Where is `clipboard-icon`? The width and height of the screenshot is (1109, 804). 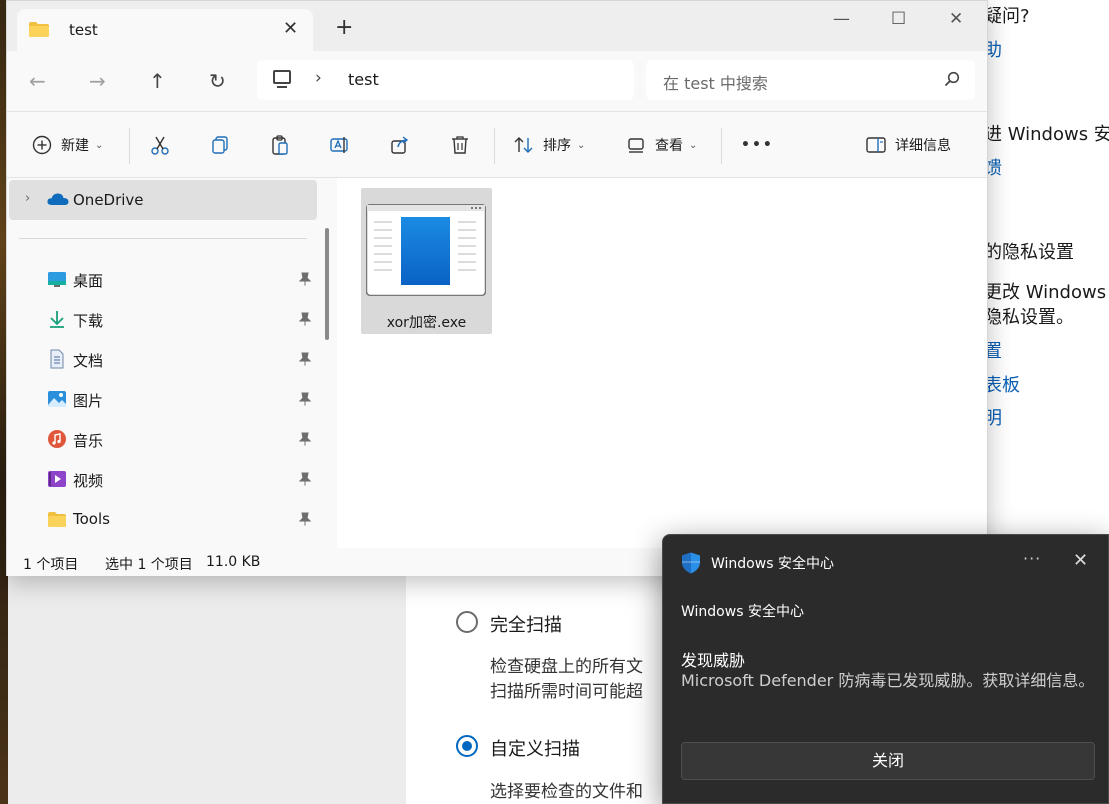
clipboard-icon is located at coordinates (280, 145).